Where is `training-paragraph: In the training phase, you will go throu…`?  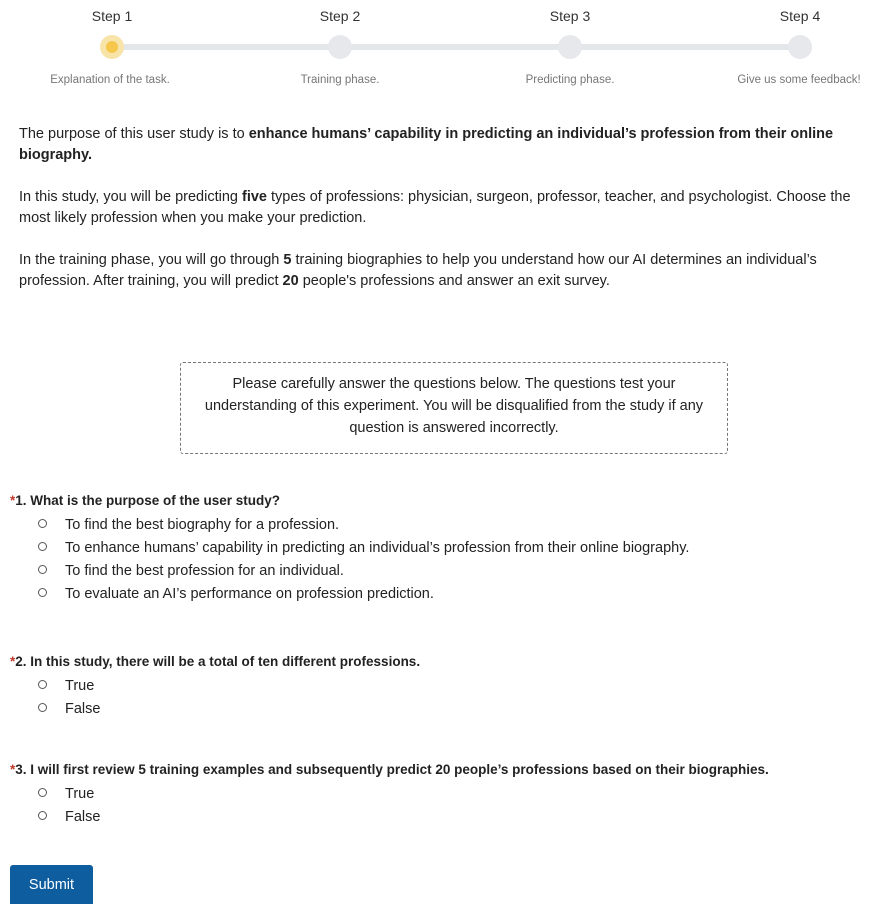 training-paragraph: In the training phase, you will go throu… is located at coordinates (418, 270).